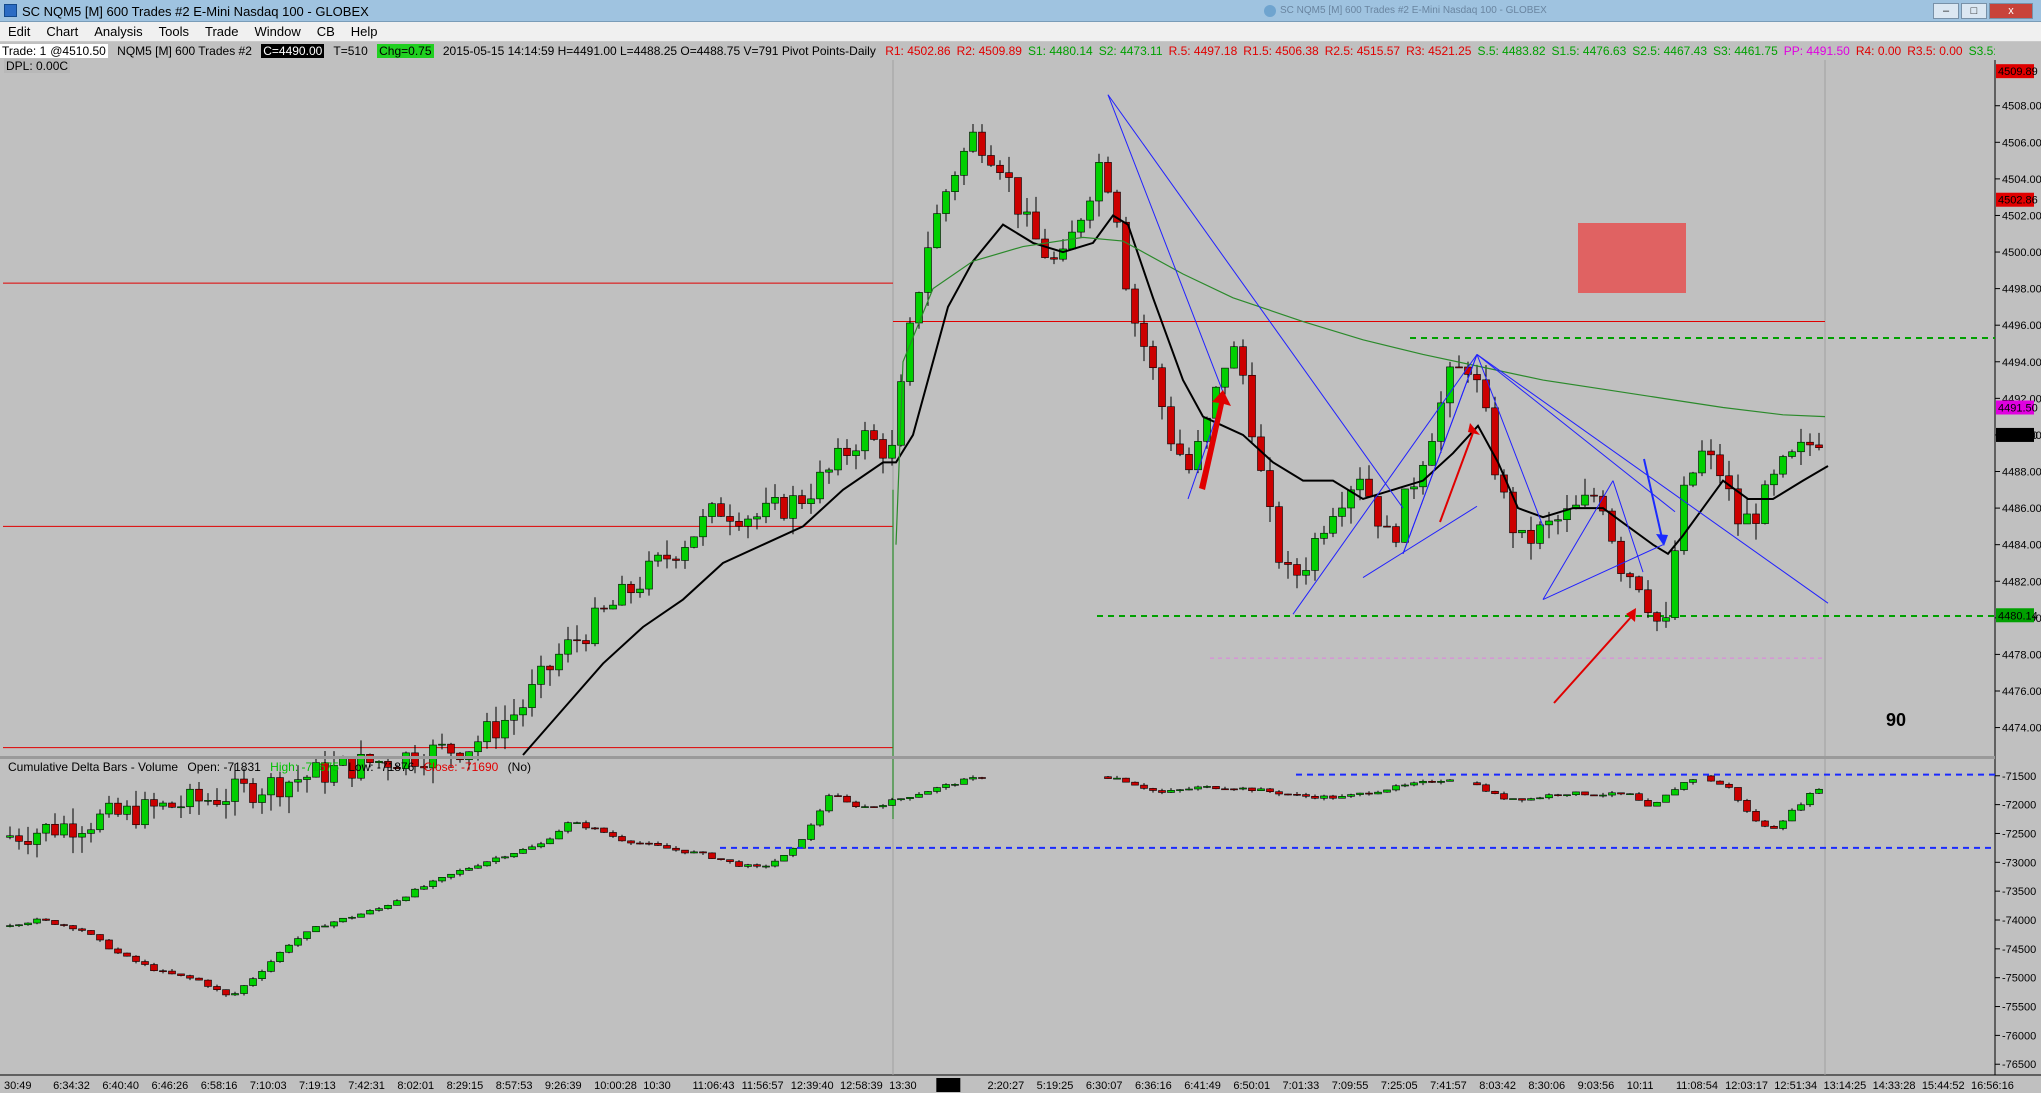 The height and width of the screenshot is (1093, 2041). I want to click on price-marker-label: 4502.86, so click(2018, 201).